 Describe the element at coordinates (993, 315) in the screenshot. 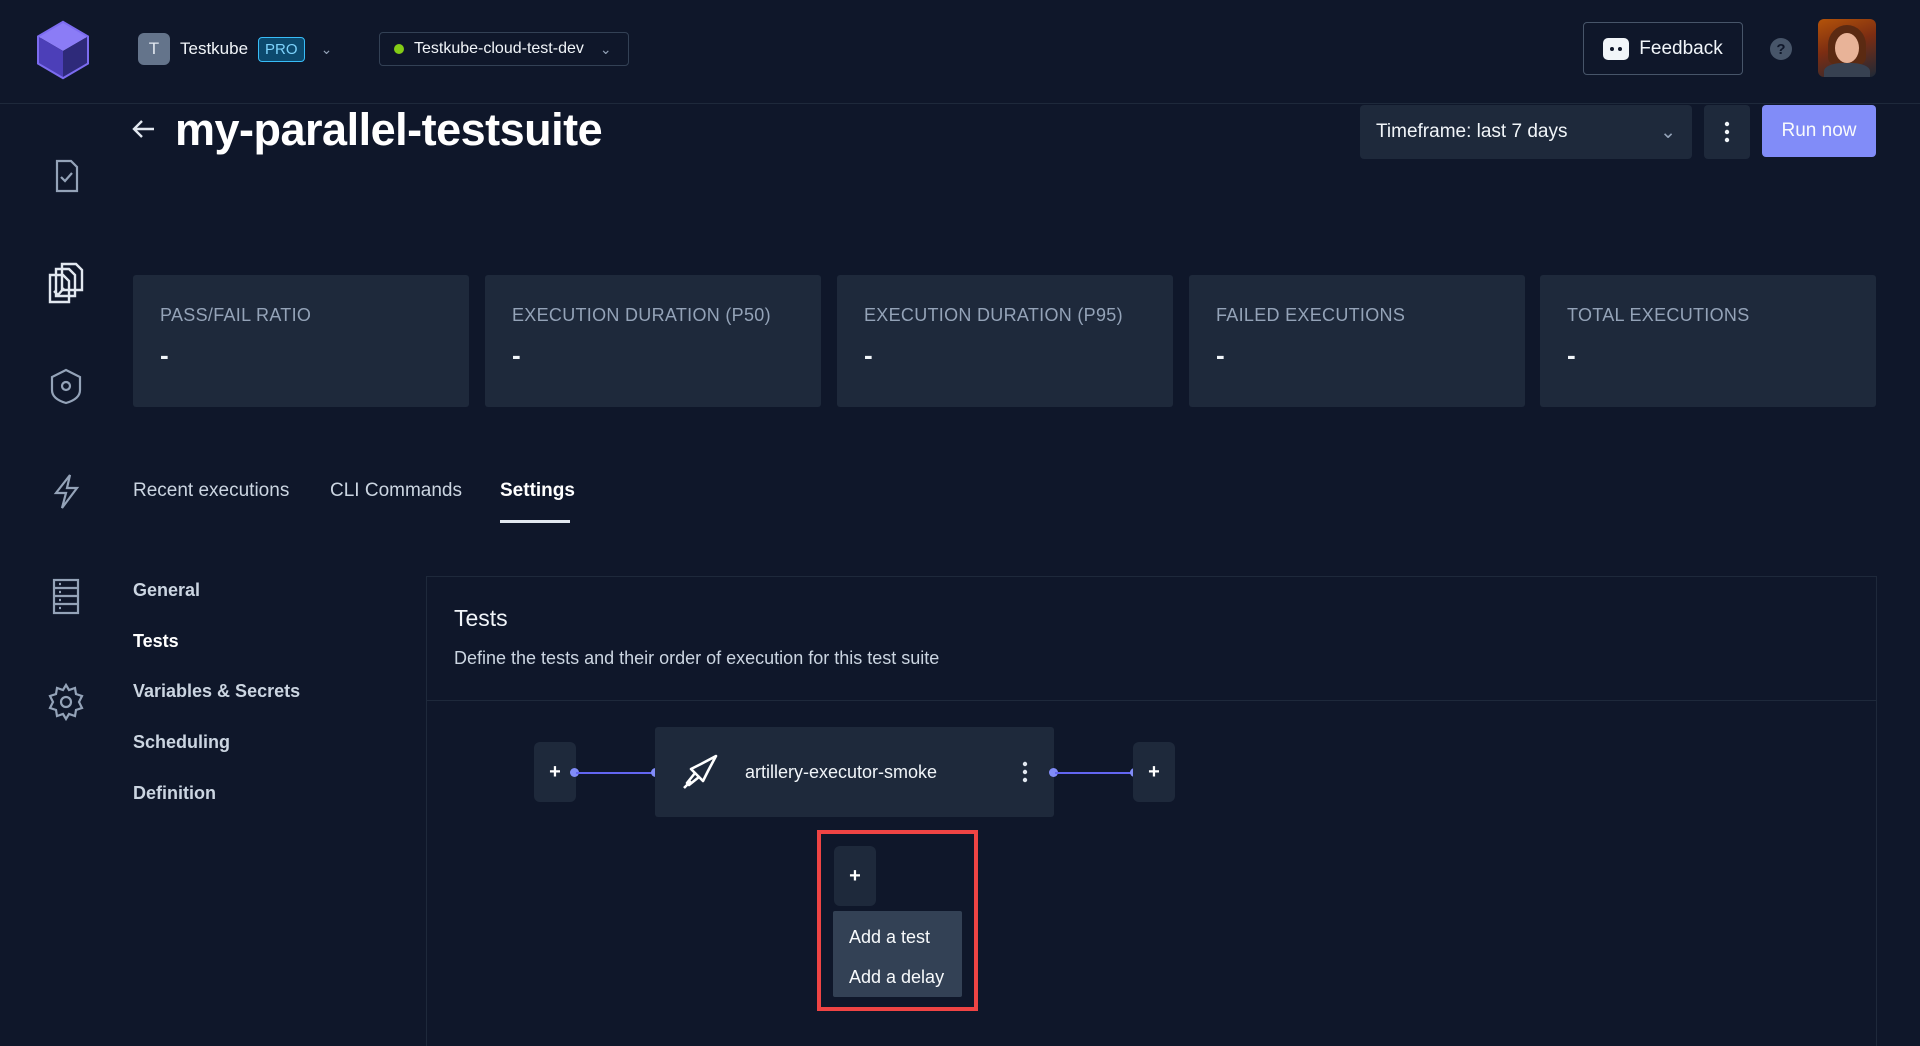

I see `metric-label: EXECUTION DURATION (P95)` at that location.